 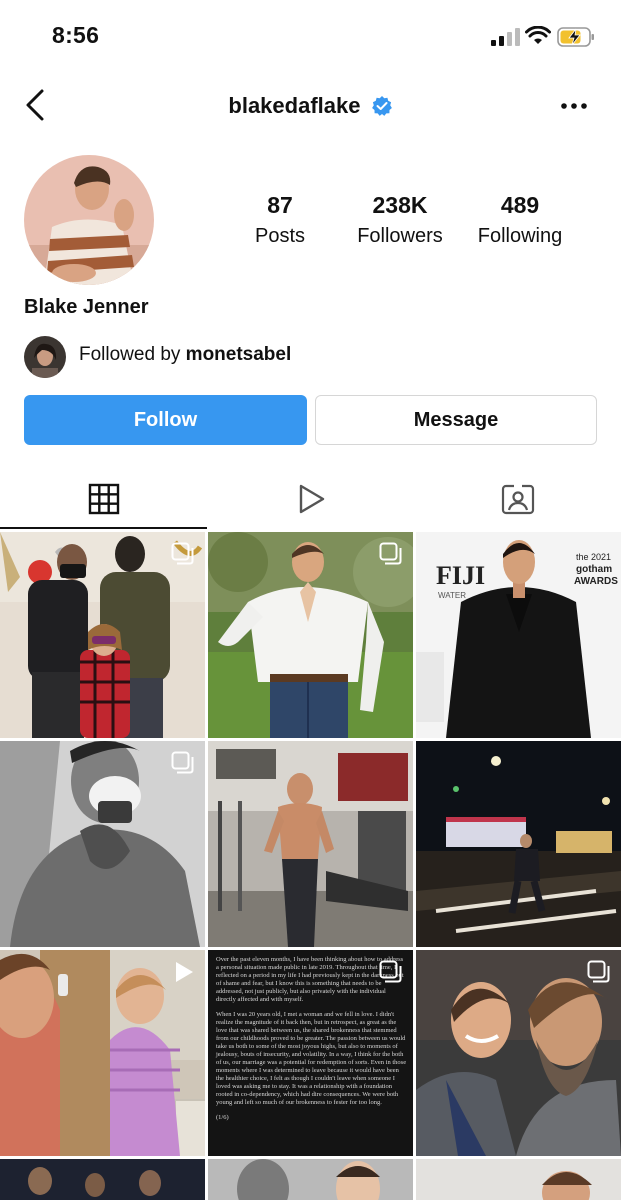 What do you see at coordinates (596, 581) in the screenshot?
I see `sign-awards-text: AWARDS` at bounding box center [596, 581].